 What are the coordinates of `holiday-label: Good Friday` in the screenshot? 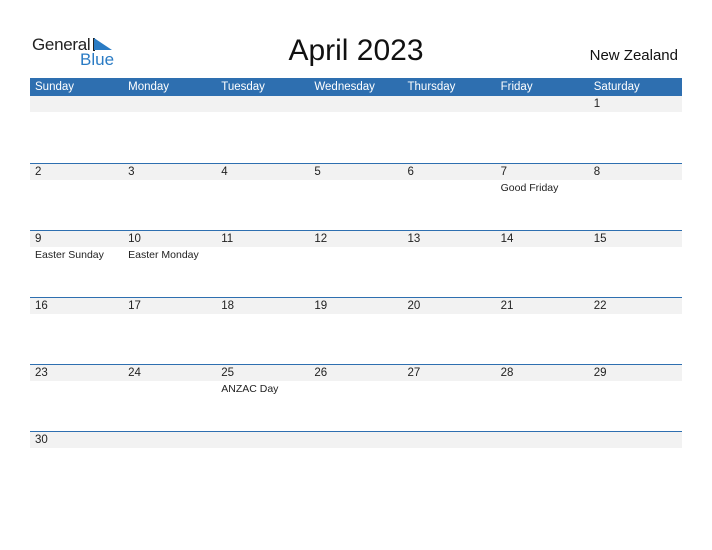 It's located at (529, 188).